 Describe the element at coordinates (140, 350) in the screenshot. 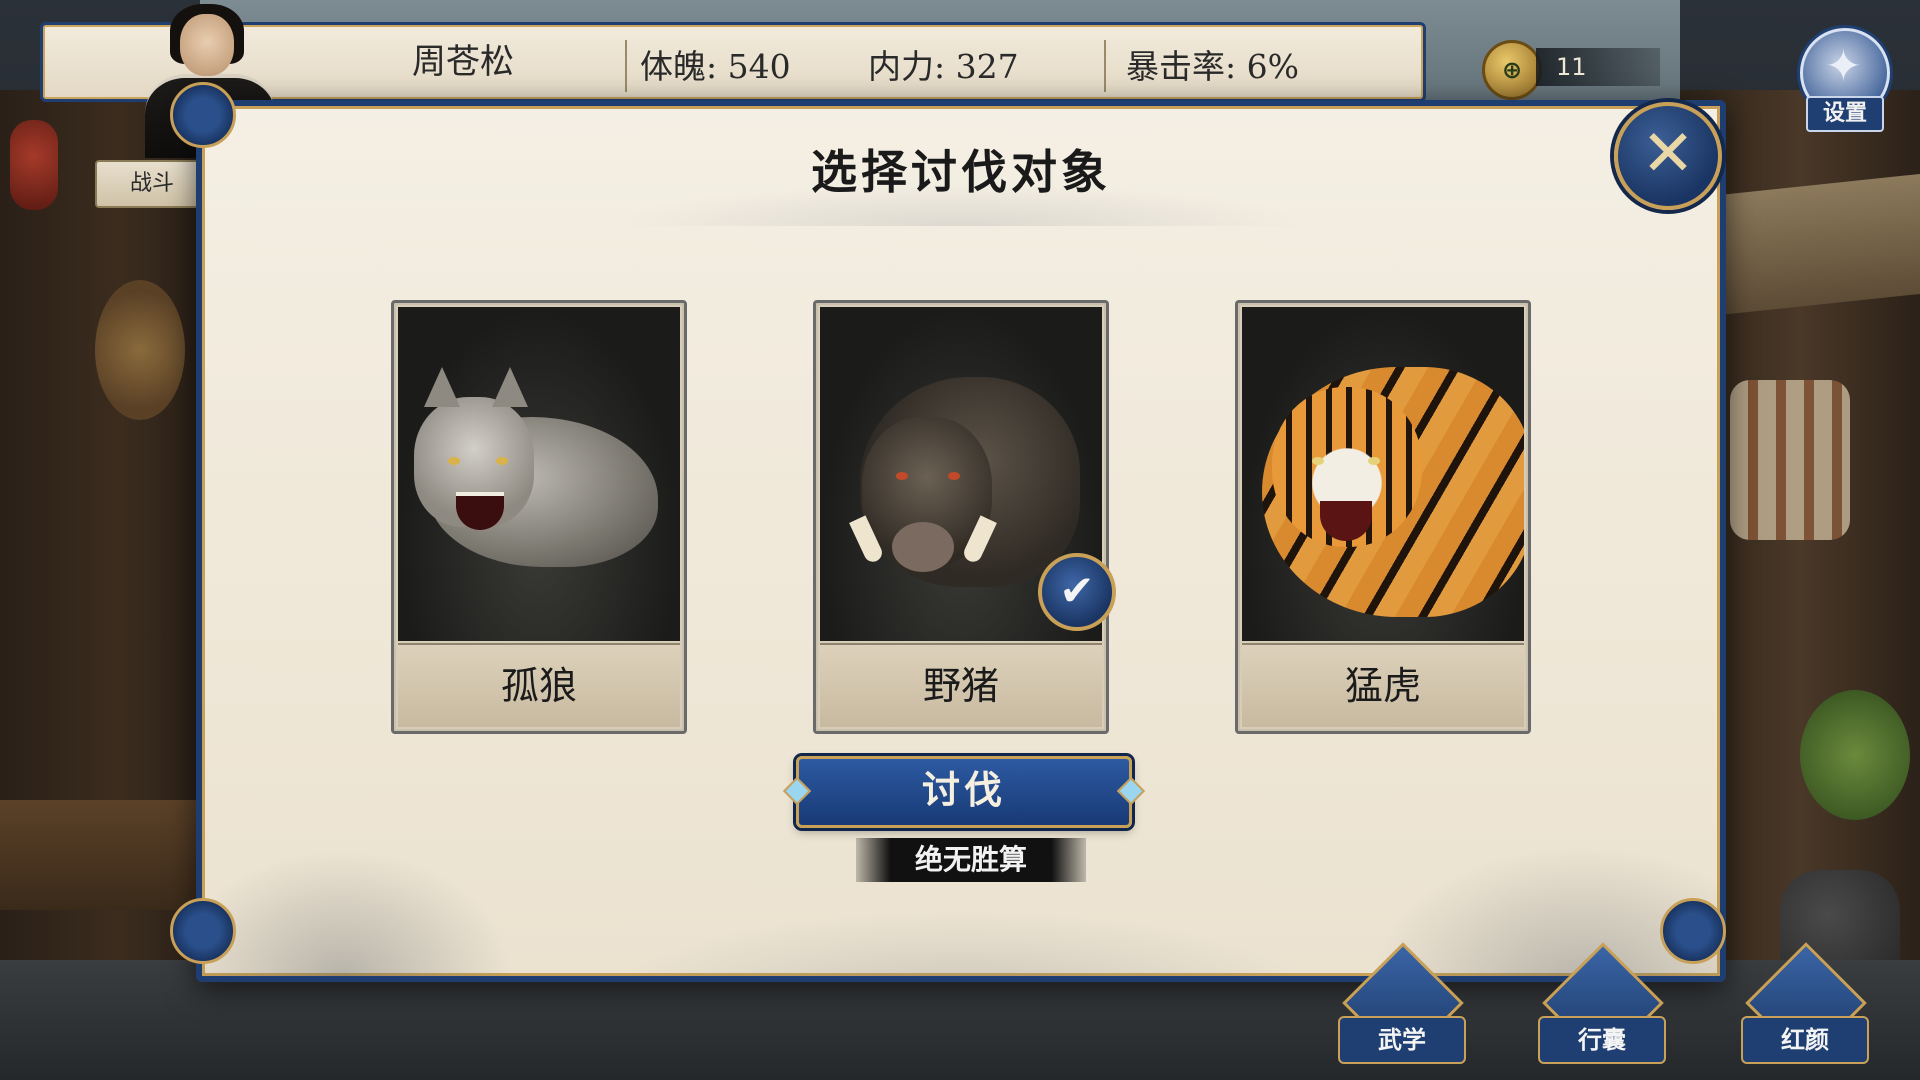

I see `woven-basket` at that location.